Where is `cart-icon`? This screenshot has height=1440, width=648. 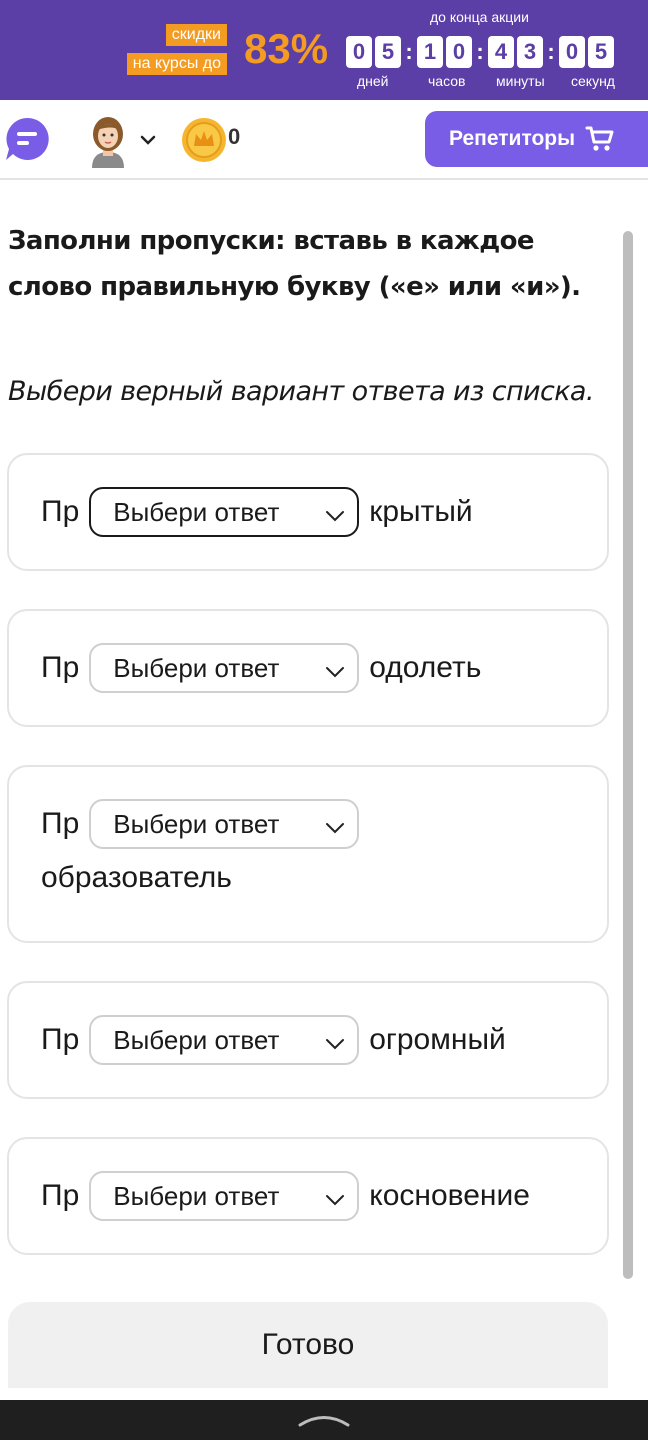 cart-icon is located at coordinates (599, 138).